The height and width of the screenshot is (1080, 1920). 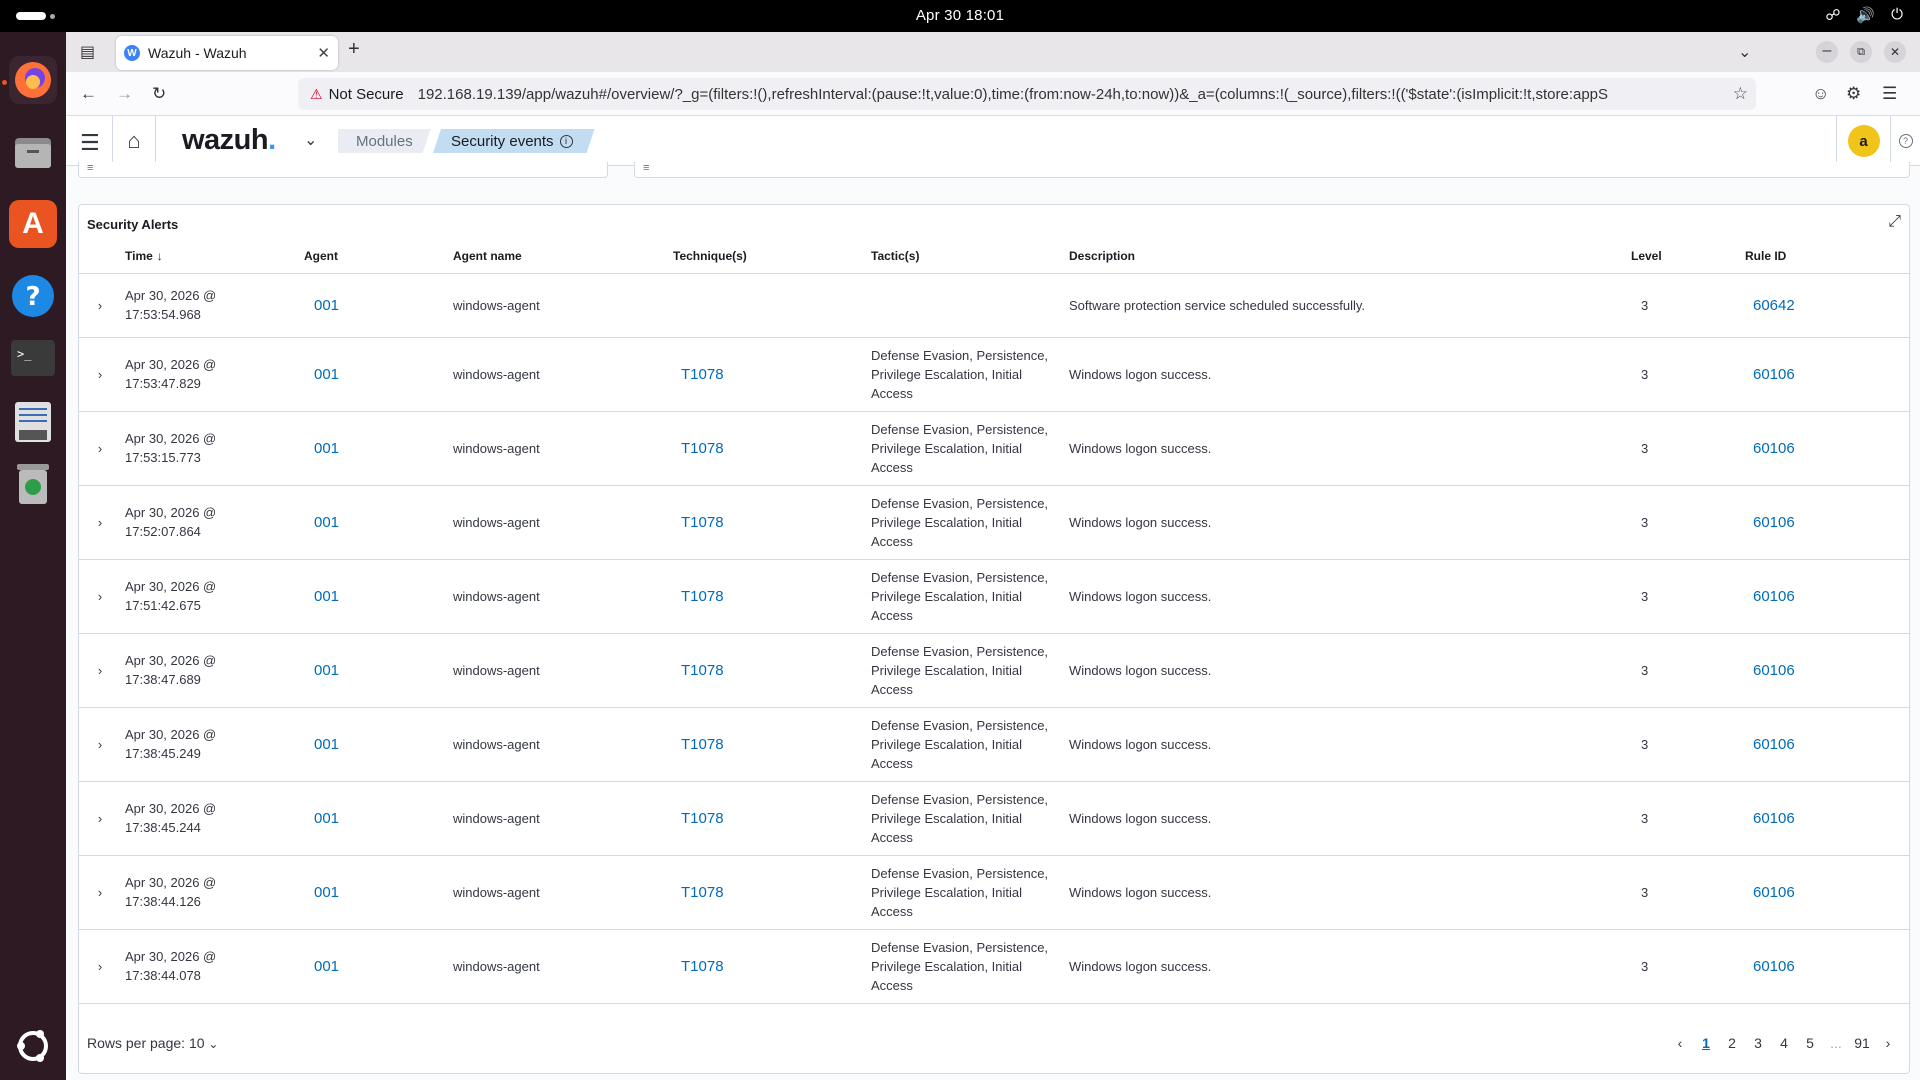 I want to click on terminal-icon: >_, so click(x=33, y=358).